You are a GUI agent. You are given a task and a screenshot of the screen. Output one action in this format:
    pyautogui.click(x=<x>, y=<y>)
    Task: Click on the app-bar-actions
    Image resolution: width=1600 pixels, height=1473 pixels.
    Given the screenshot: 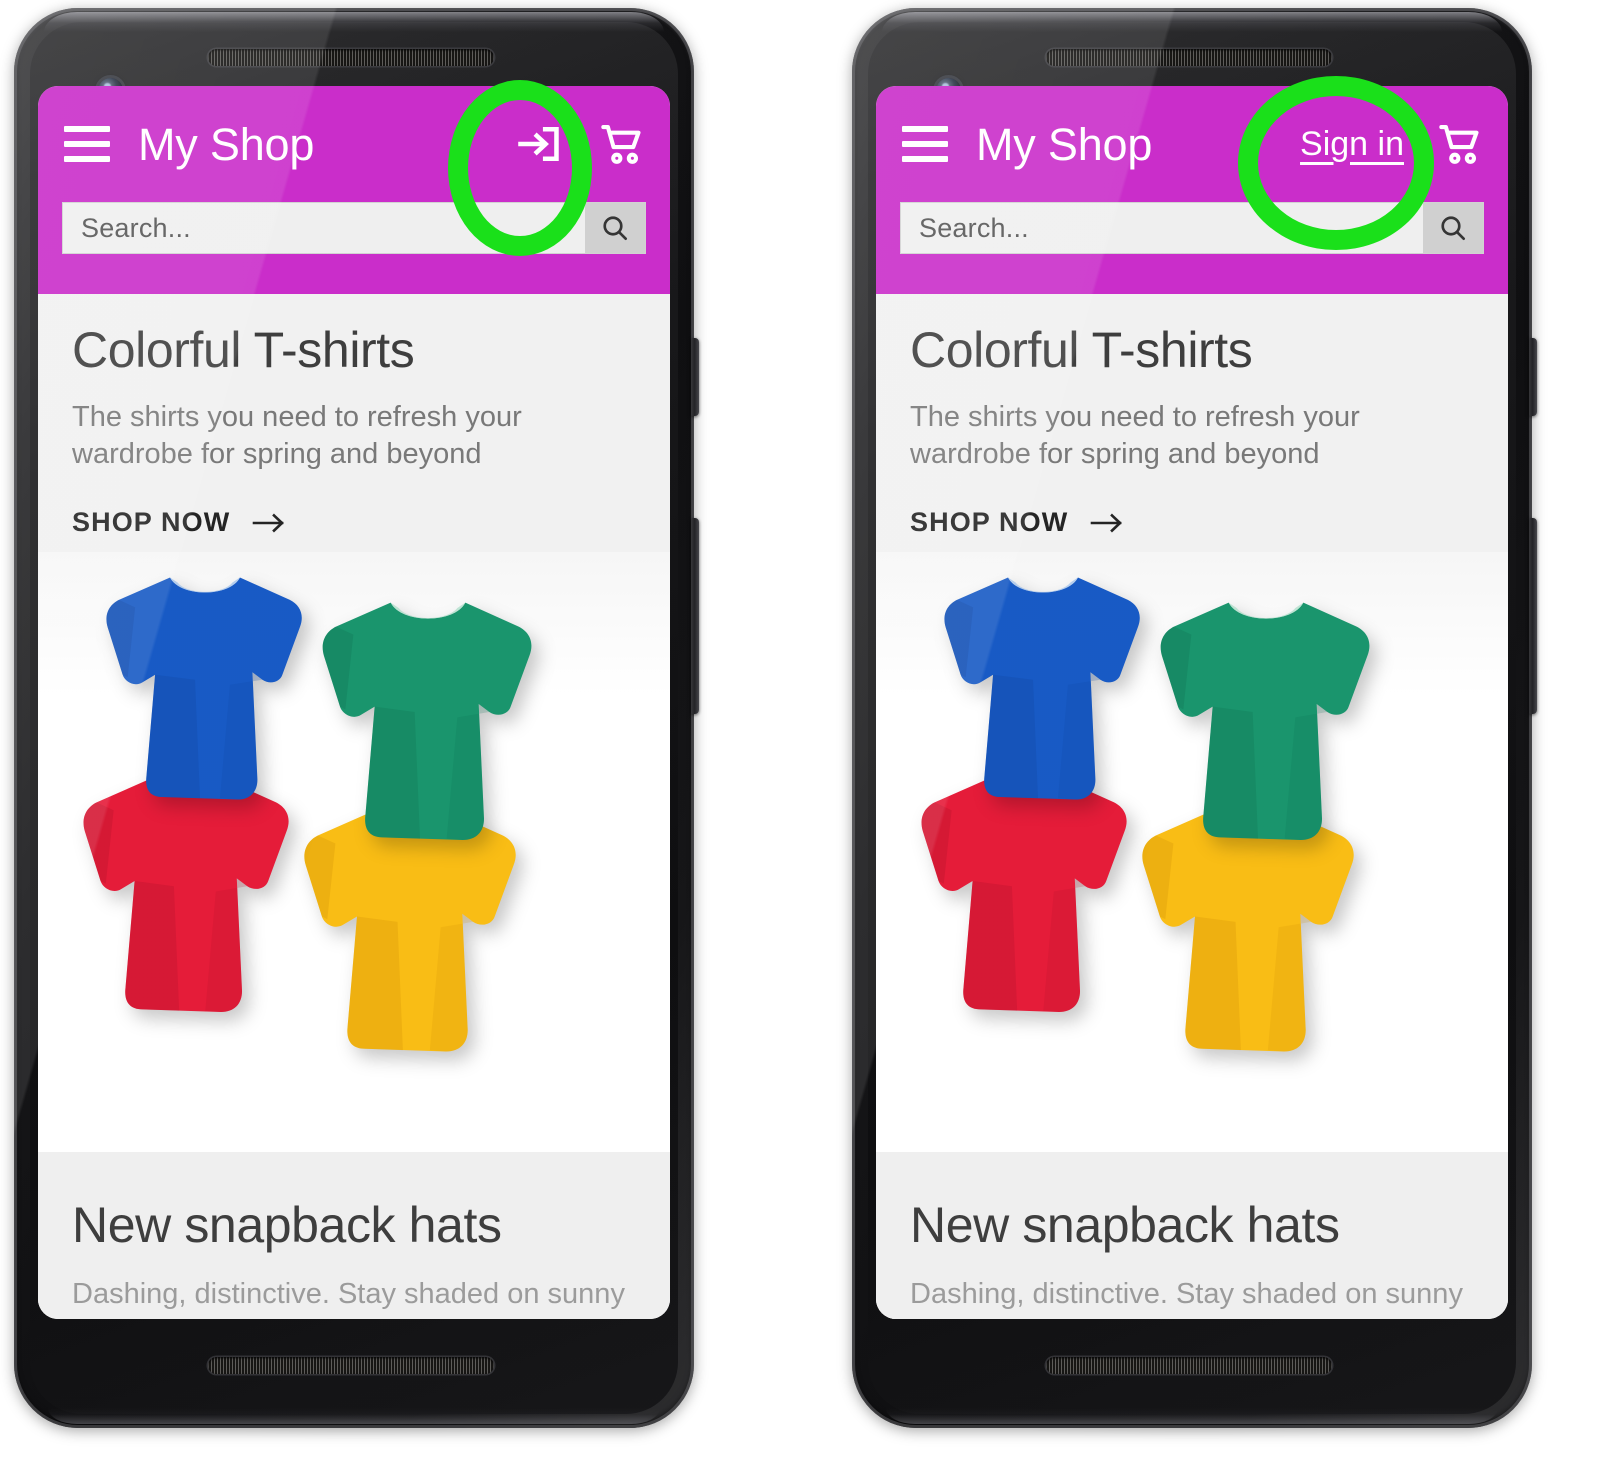 What is the action you would take?
    pyautogui.click(x=581, y=144)
    